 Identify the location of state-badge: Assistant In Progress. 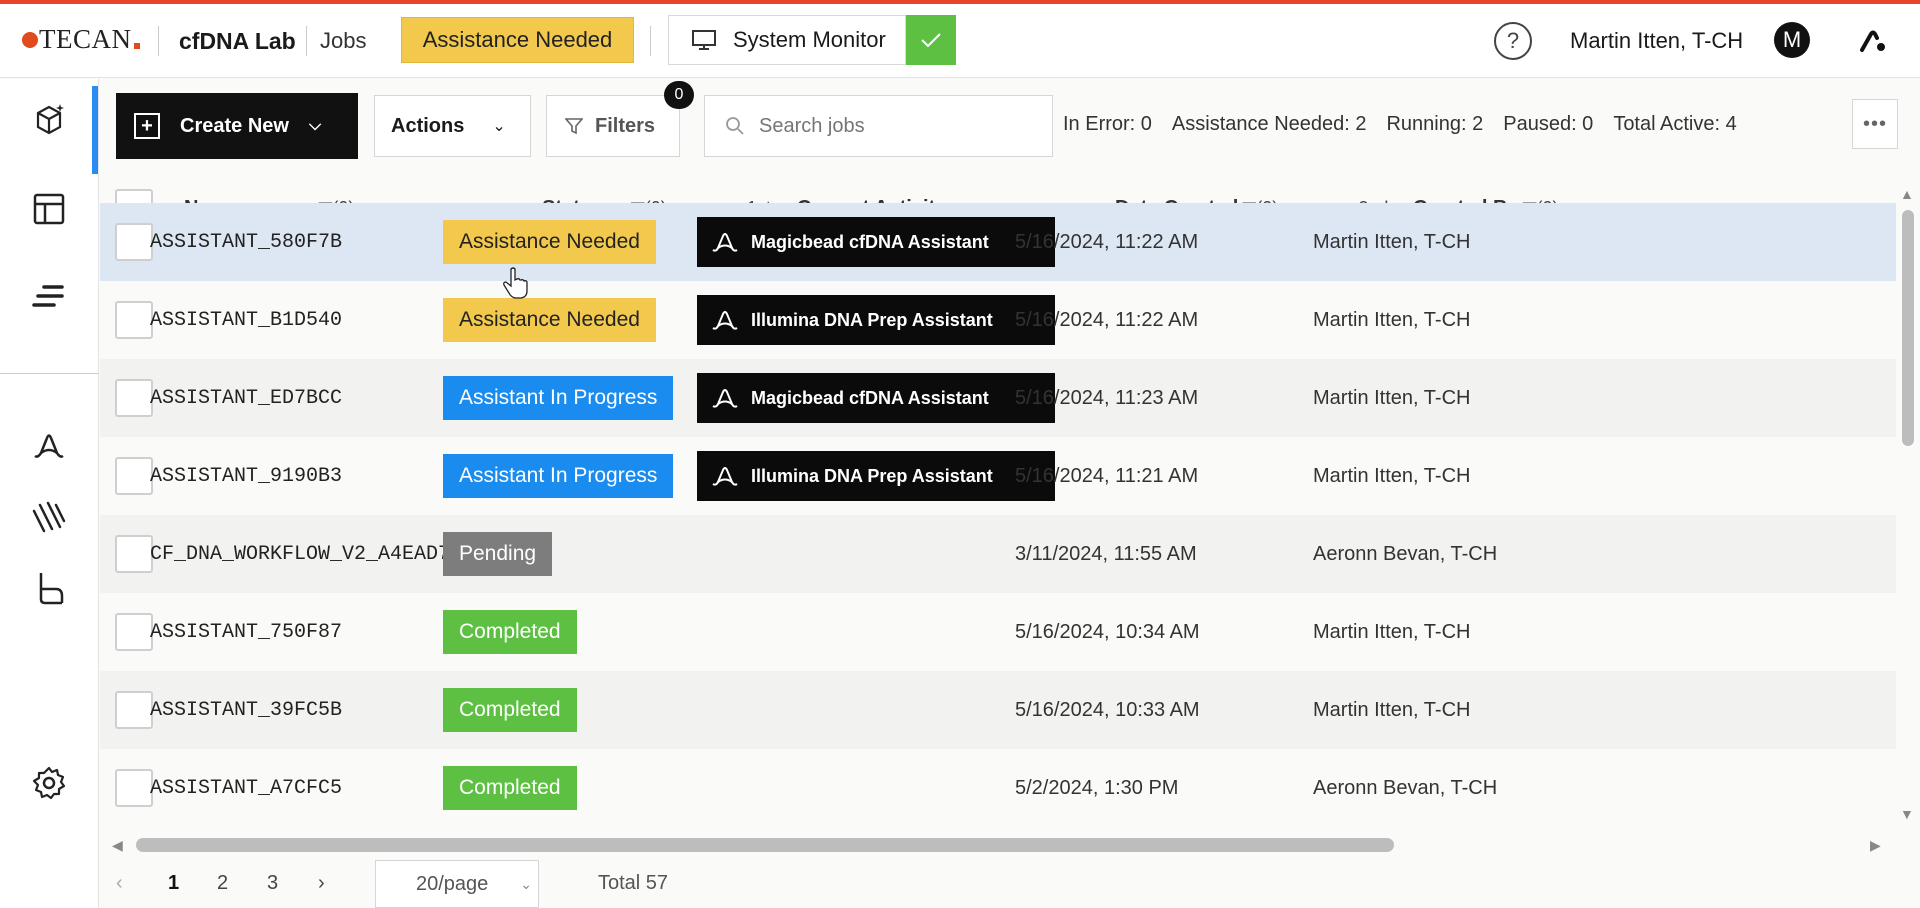
(558, 476).